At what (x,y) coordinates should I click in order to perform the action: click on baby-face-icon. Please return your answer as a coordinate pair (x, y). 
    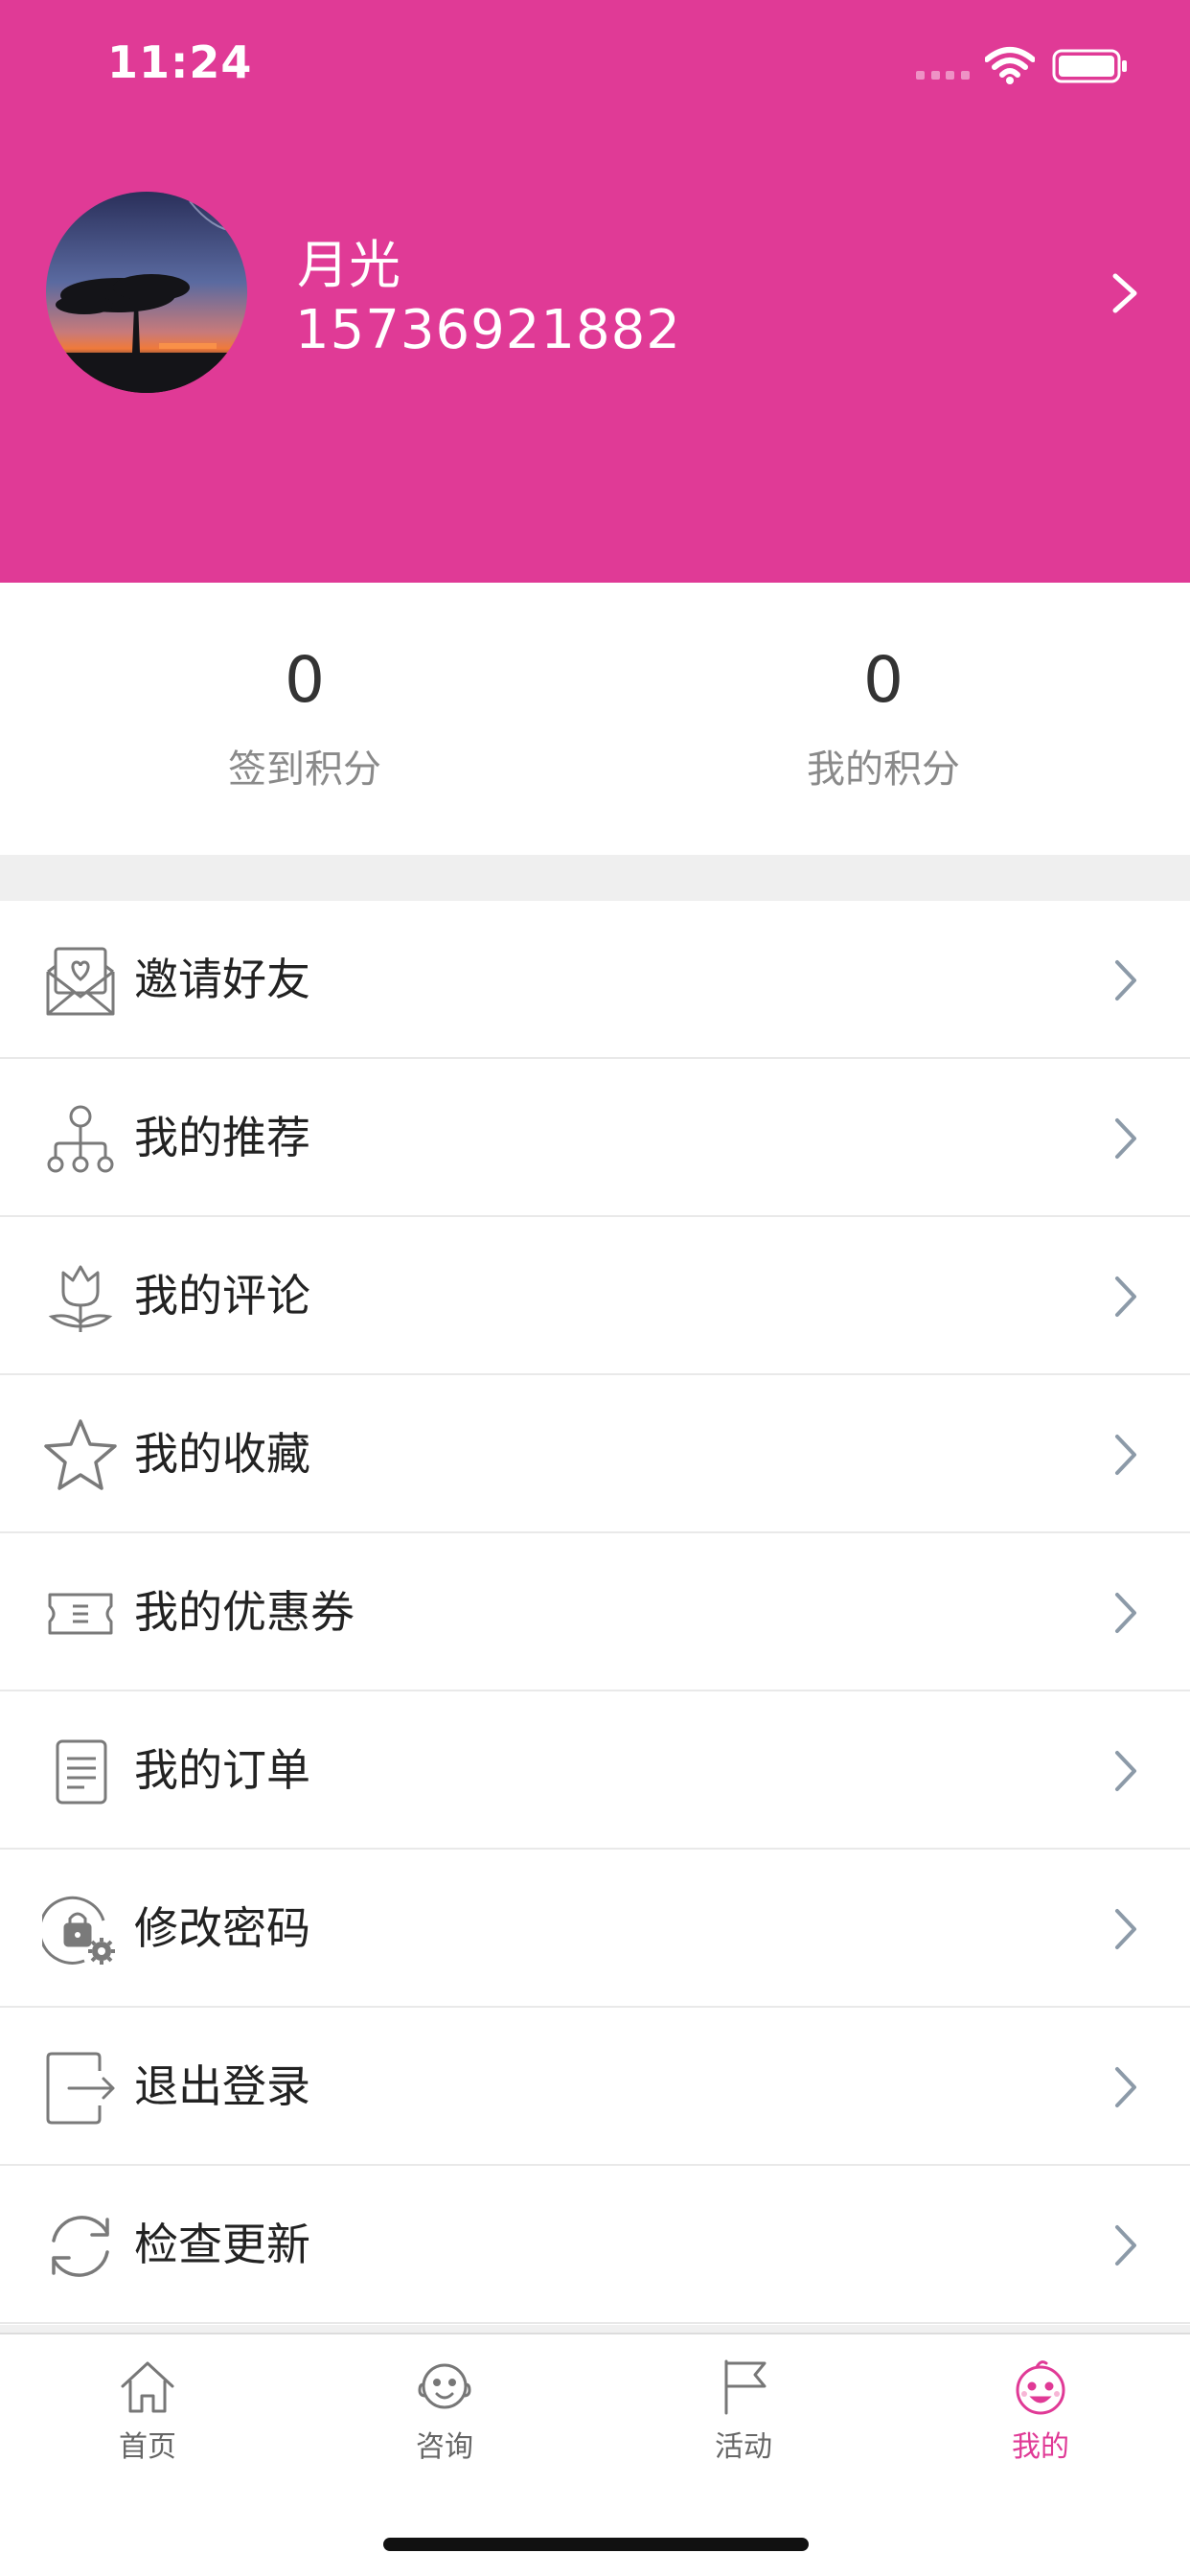
    Looking at the image, I should click on (1040, 2387).